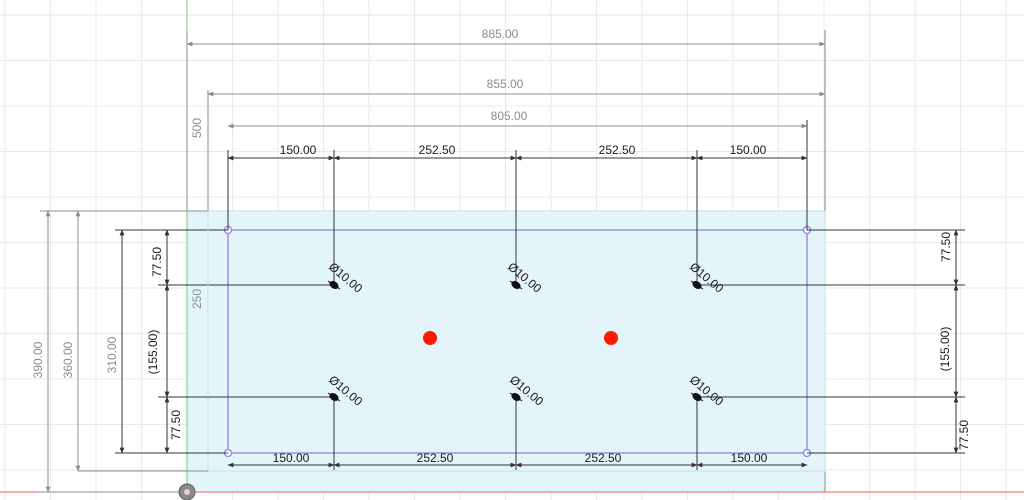 This screenshot has height=500, width=1024. What do you see at coordinates (197, 299) in the screenshot?
I see `dim-250: 250` at bounding box center [197, 299].